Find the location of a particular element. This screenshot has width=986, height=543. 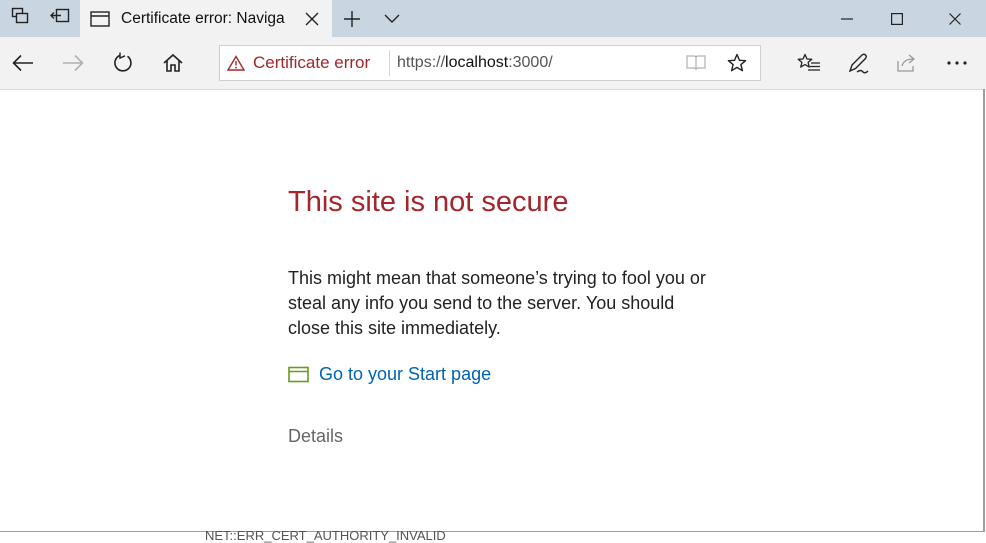

add-favorite-button is located at coordinates (737, 63).